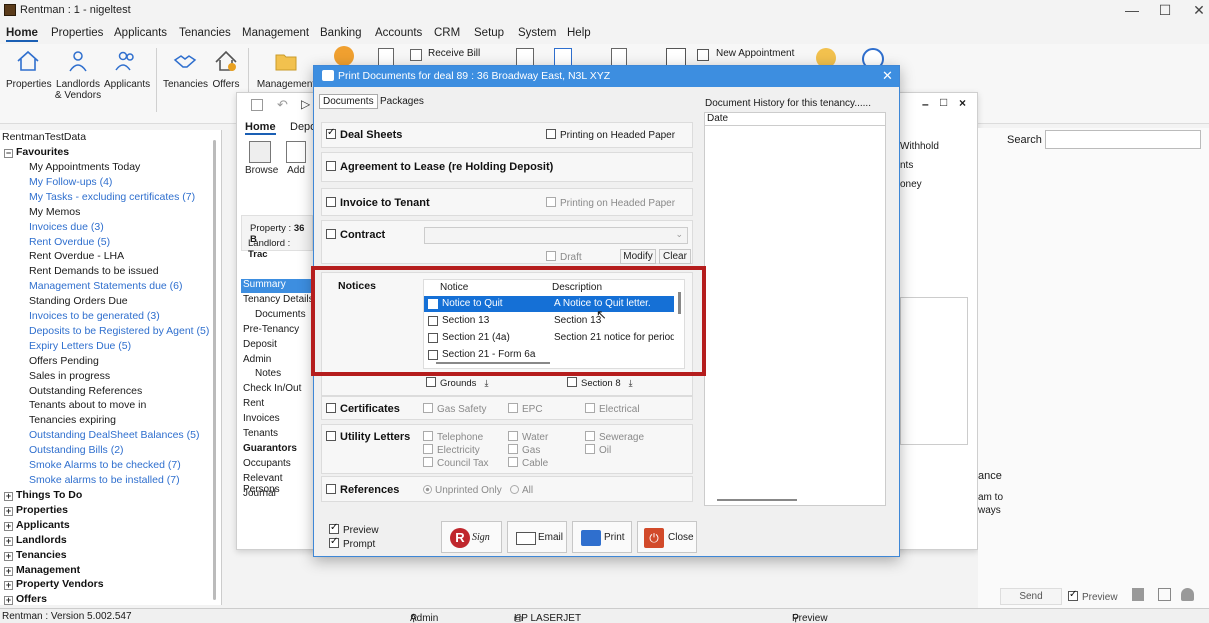  Describe the element at coordinates (675, 256) in the screenshot. I see `clear-button: Clear` at that location.